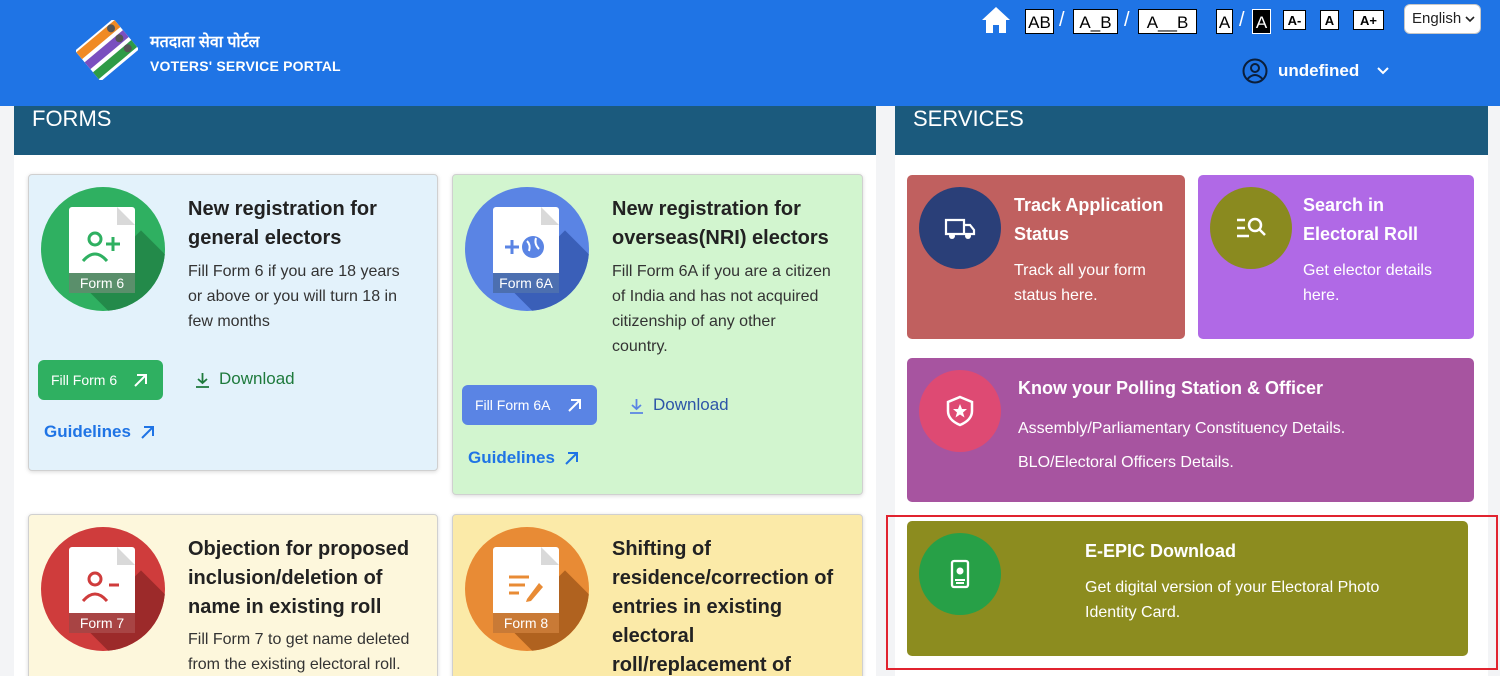 Image resolution: width=1500 pixels, height=676 pixels. What do you see at coordinates (1255, 71) in the screenshot?
I see `user-account-icon` at bounding box center [1255, 71].